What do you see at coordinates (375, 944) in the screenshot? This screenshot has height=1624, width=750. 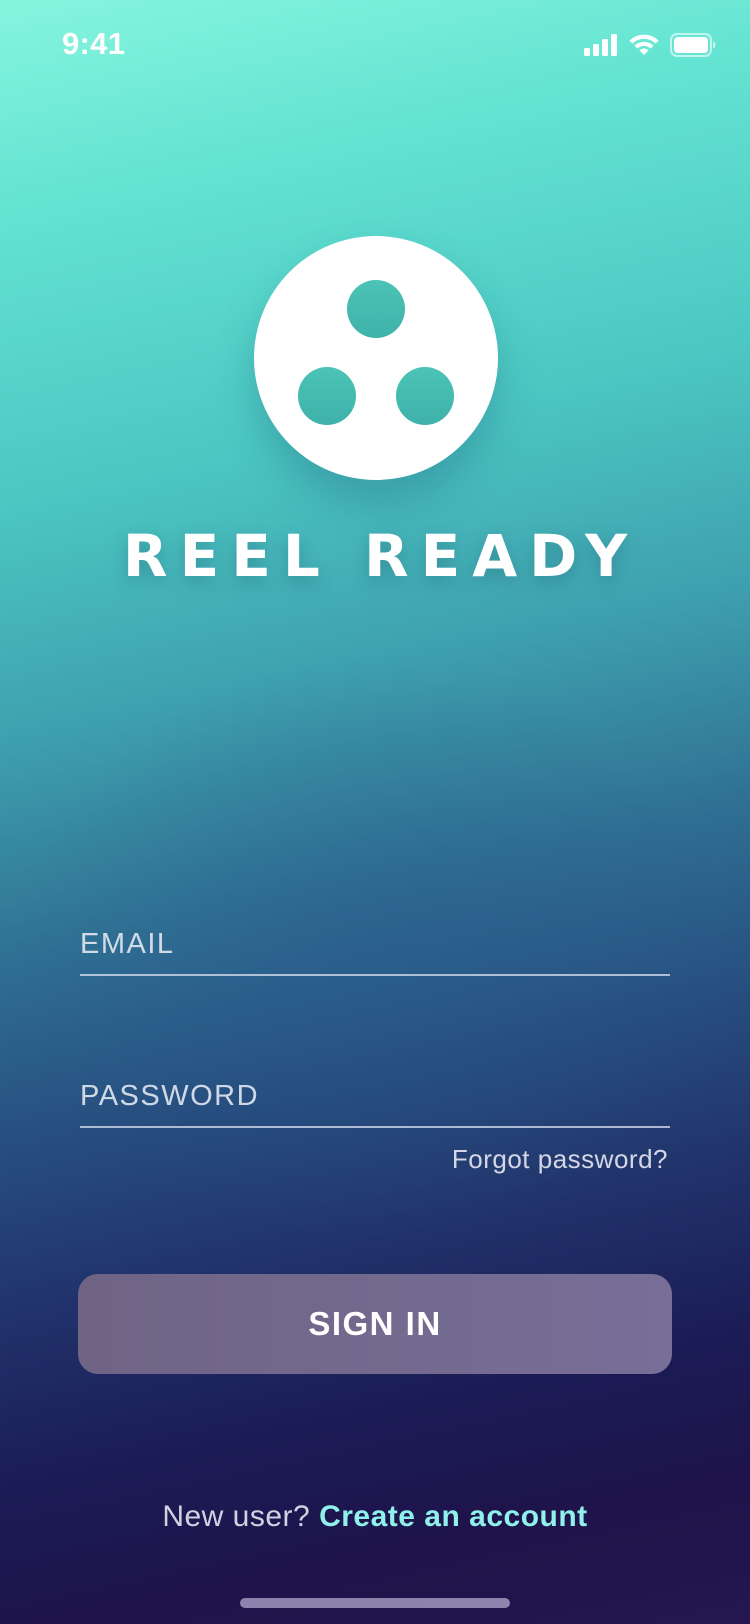 I see `email-field` at bounding box center [375, 944].